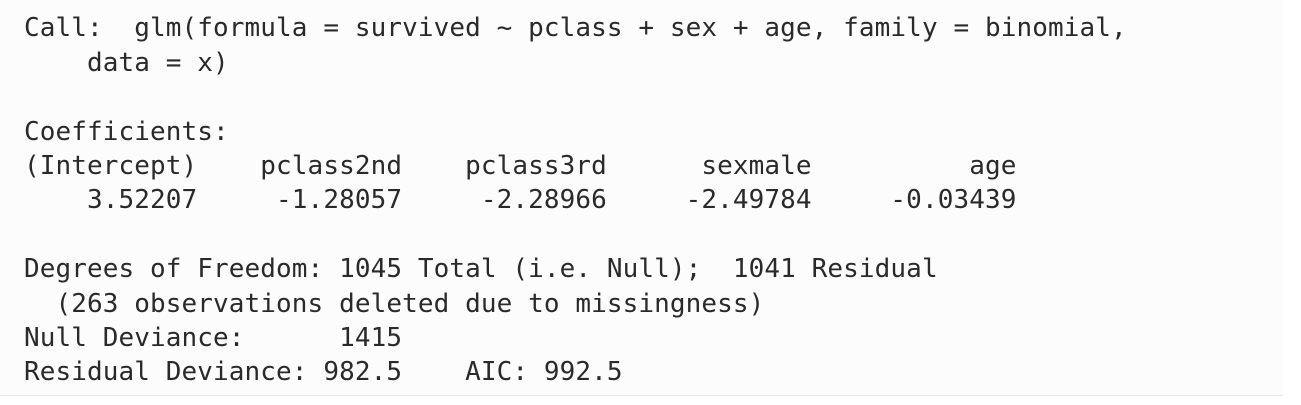  What do you see at coordinates (126, 132) in the screenshot?
I see `coefficients-header: Coefficients:` at bounding box center [126, 132].